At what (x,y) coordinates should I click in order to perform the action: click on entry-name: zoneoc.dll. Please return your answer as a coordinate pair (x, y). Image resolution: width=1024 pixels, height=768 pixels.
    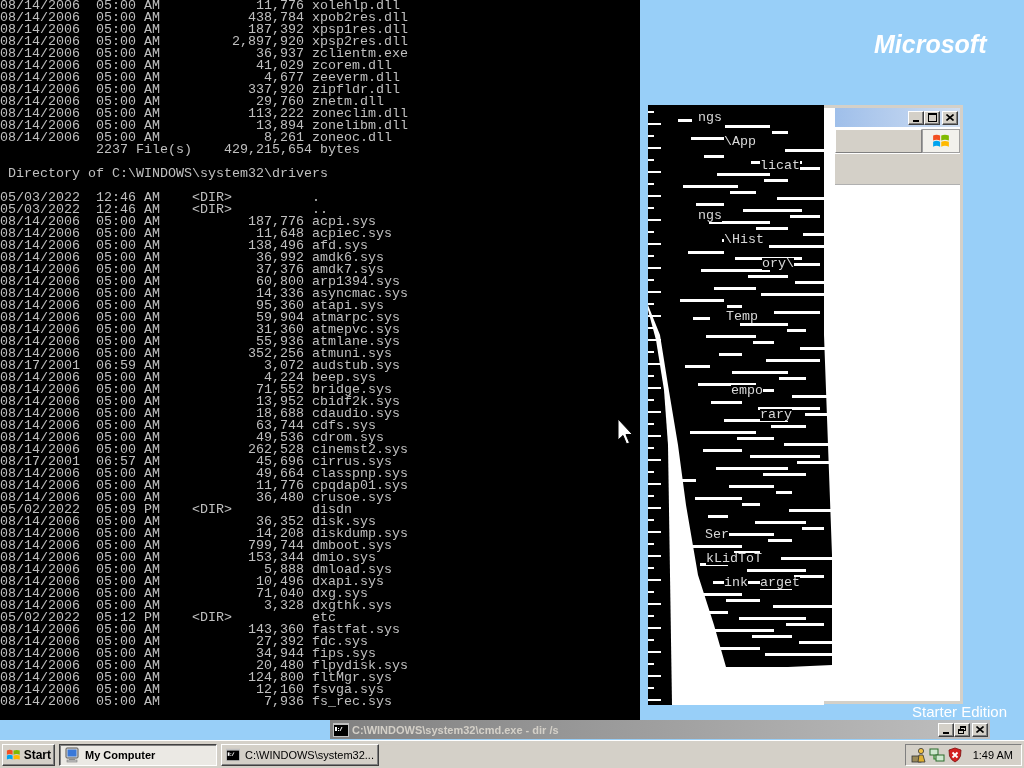
    Looking at the image, I should click on (352, 138).